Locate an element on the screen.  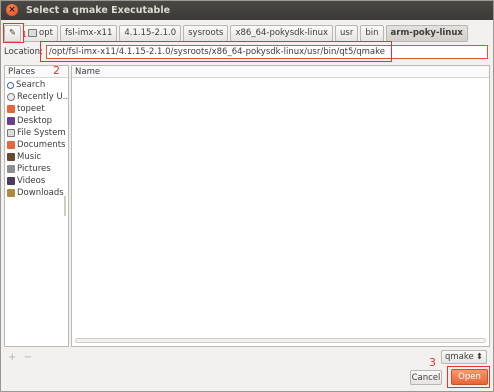
window-title: Select a qmake Executable is located at coordinates (98, 10).